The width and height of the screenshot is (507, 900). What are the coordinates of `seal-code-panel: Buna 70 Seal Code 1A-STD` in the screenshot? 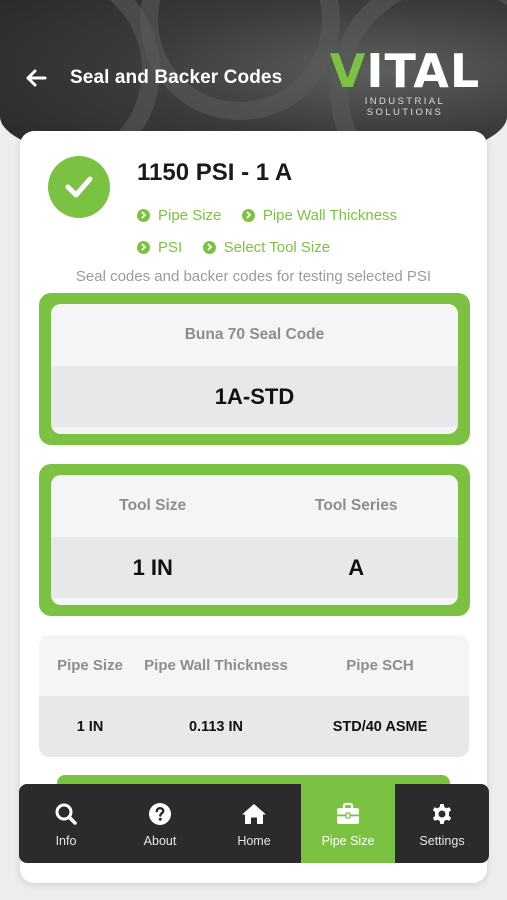 It's located at (254, 369).